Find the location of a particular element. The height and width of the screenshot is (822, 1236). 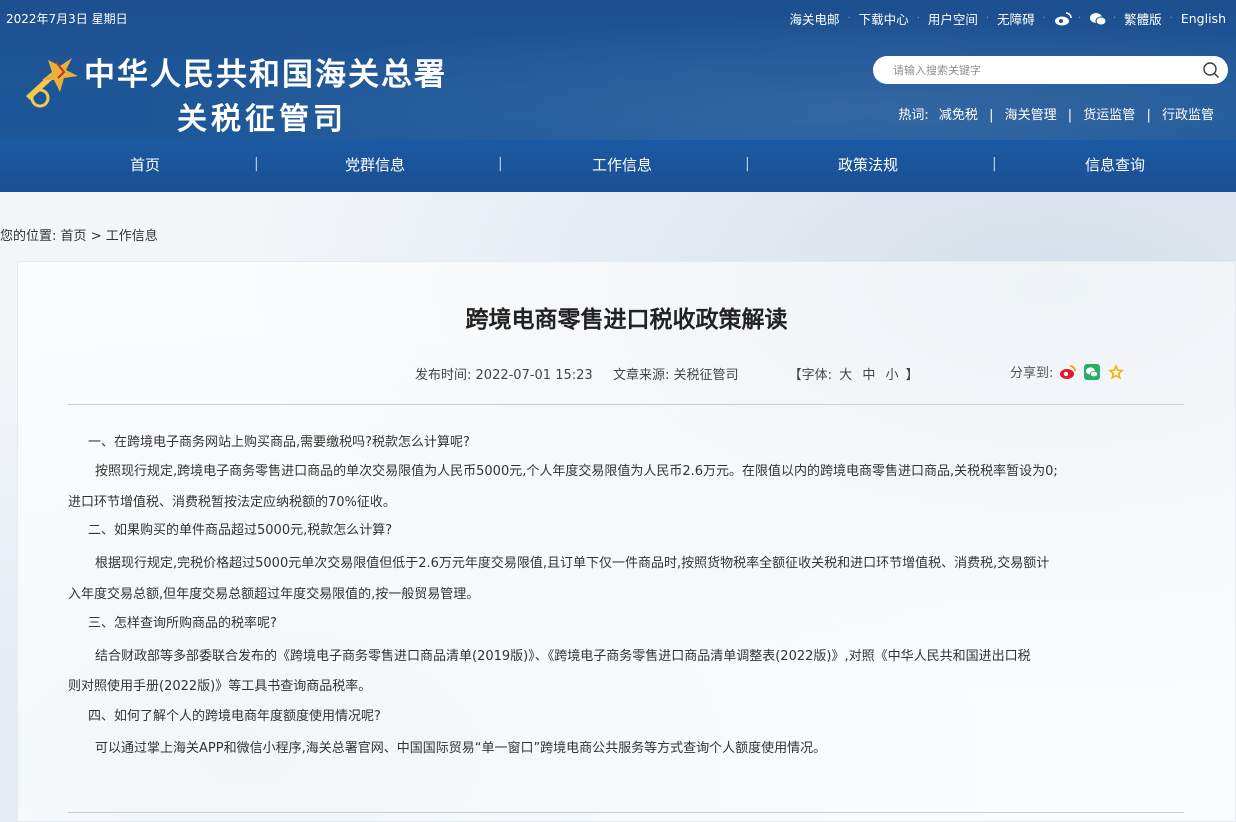

source-value: 关税征管司 is located at coordinates (706, 375).